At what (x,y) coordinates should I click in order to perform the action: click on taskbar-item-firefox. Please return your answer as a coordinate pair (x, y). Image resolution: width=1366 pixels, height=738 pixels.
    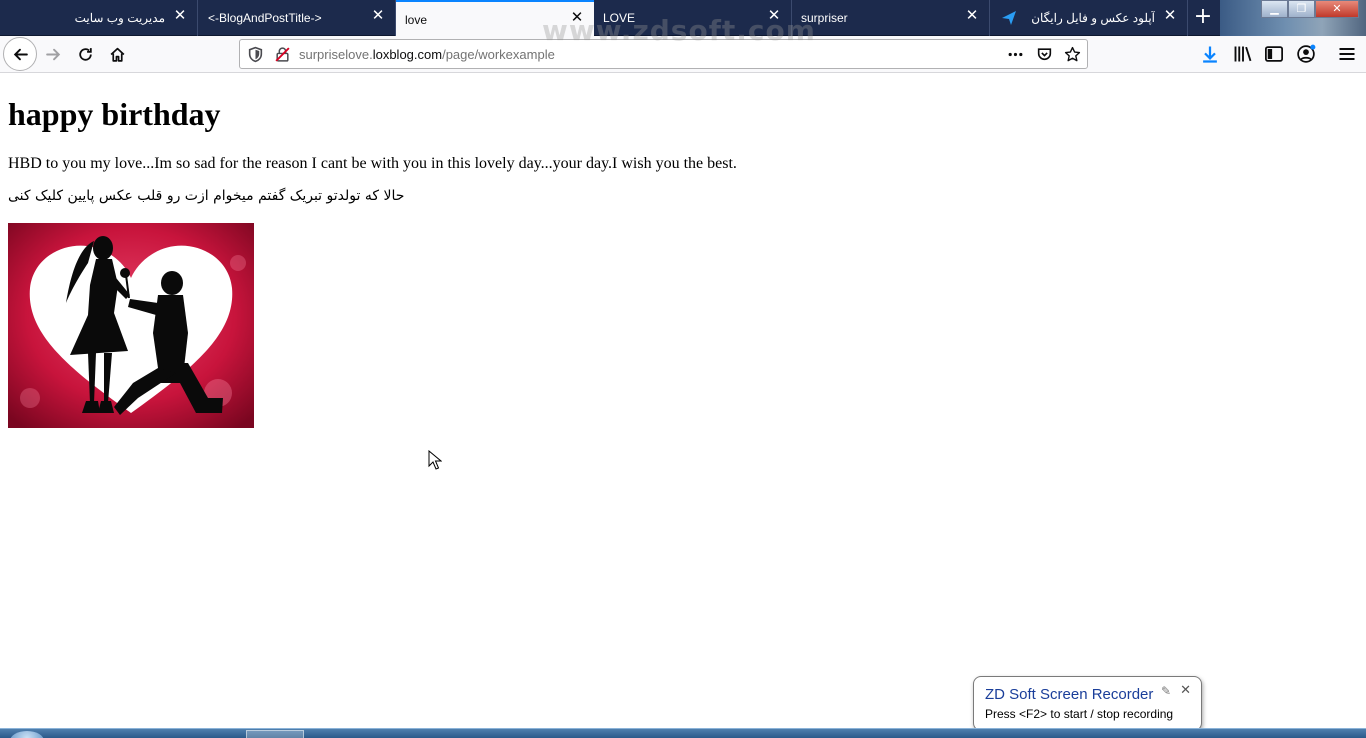
    Looking at the image, I should click on (275, 734).